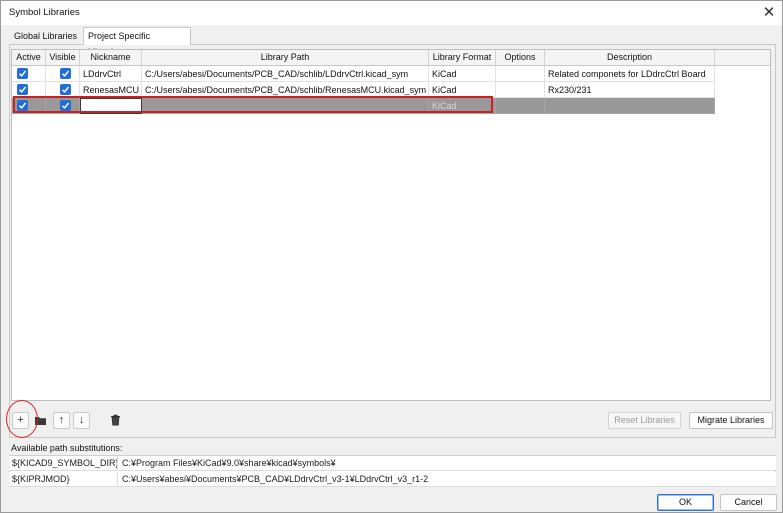 The height and width of the screenshot is (513, 783). Describe the element at coordinates (44, 12) in the screenshot. I see `window-title: Symbol Libraries` at that location.